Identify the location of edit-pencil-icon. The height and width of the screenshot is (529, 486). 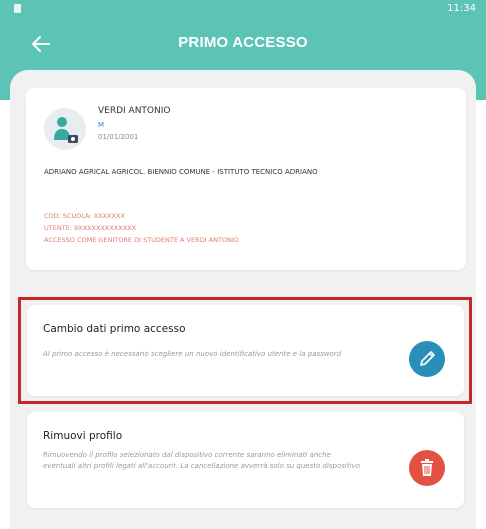
(427, 358).